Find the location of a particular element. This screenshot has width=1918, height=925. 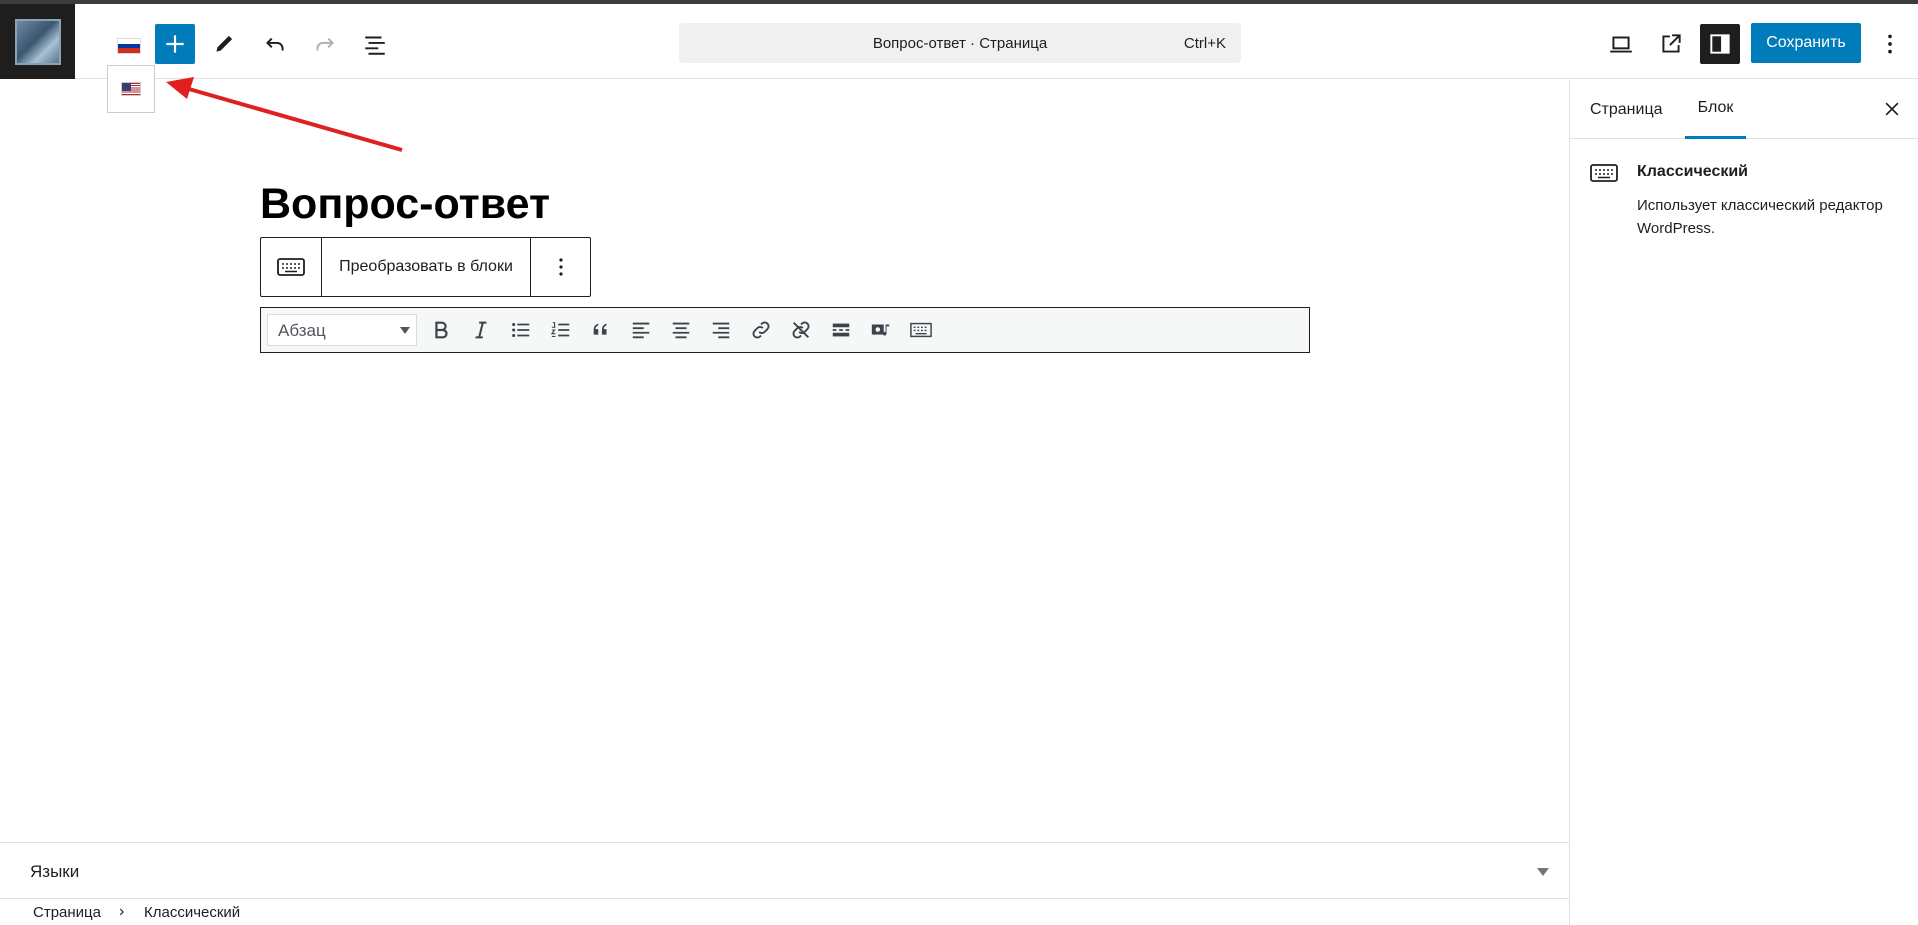

bulleted-list-icon is located at coordinates (521, 330).